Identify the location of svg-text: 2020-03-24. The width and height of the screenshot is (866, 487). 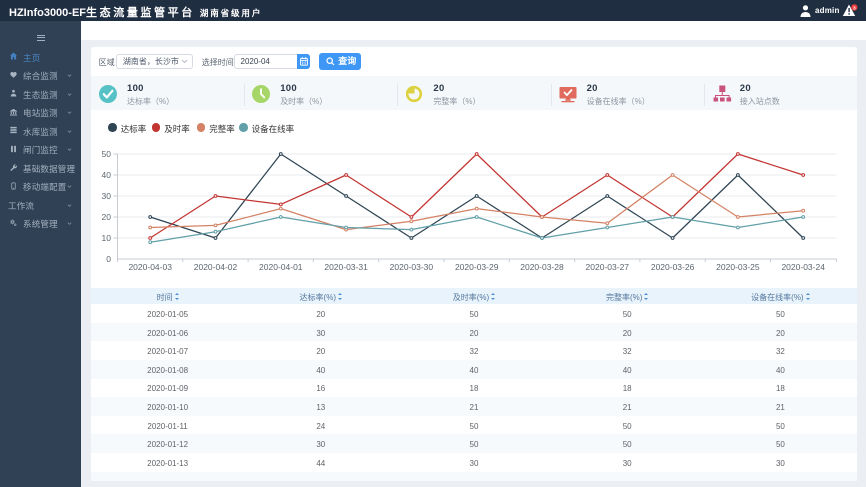
(803, 267).